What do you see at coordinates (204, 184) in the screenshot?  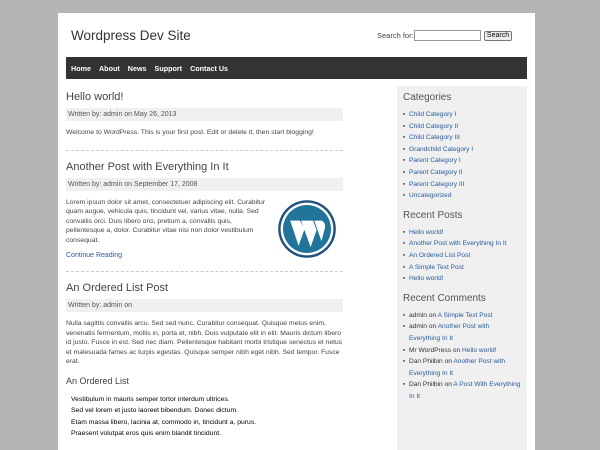 I see `post-byline: Written by: admin on September 17, 2008` at bounding box center [204, 184].